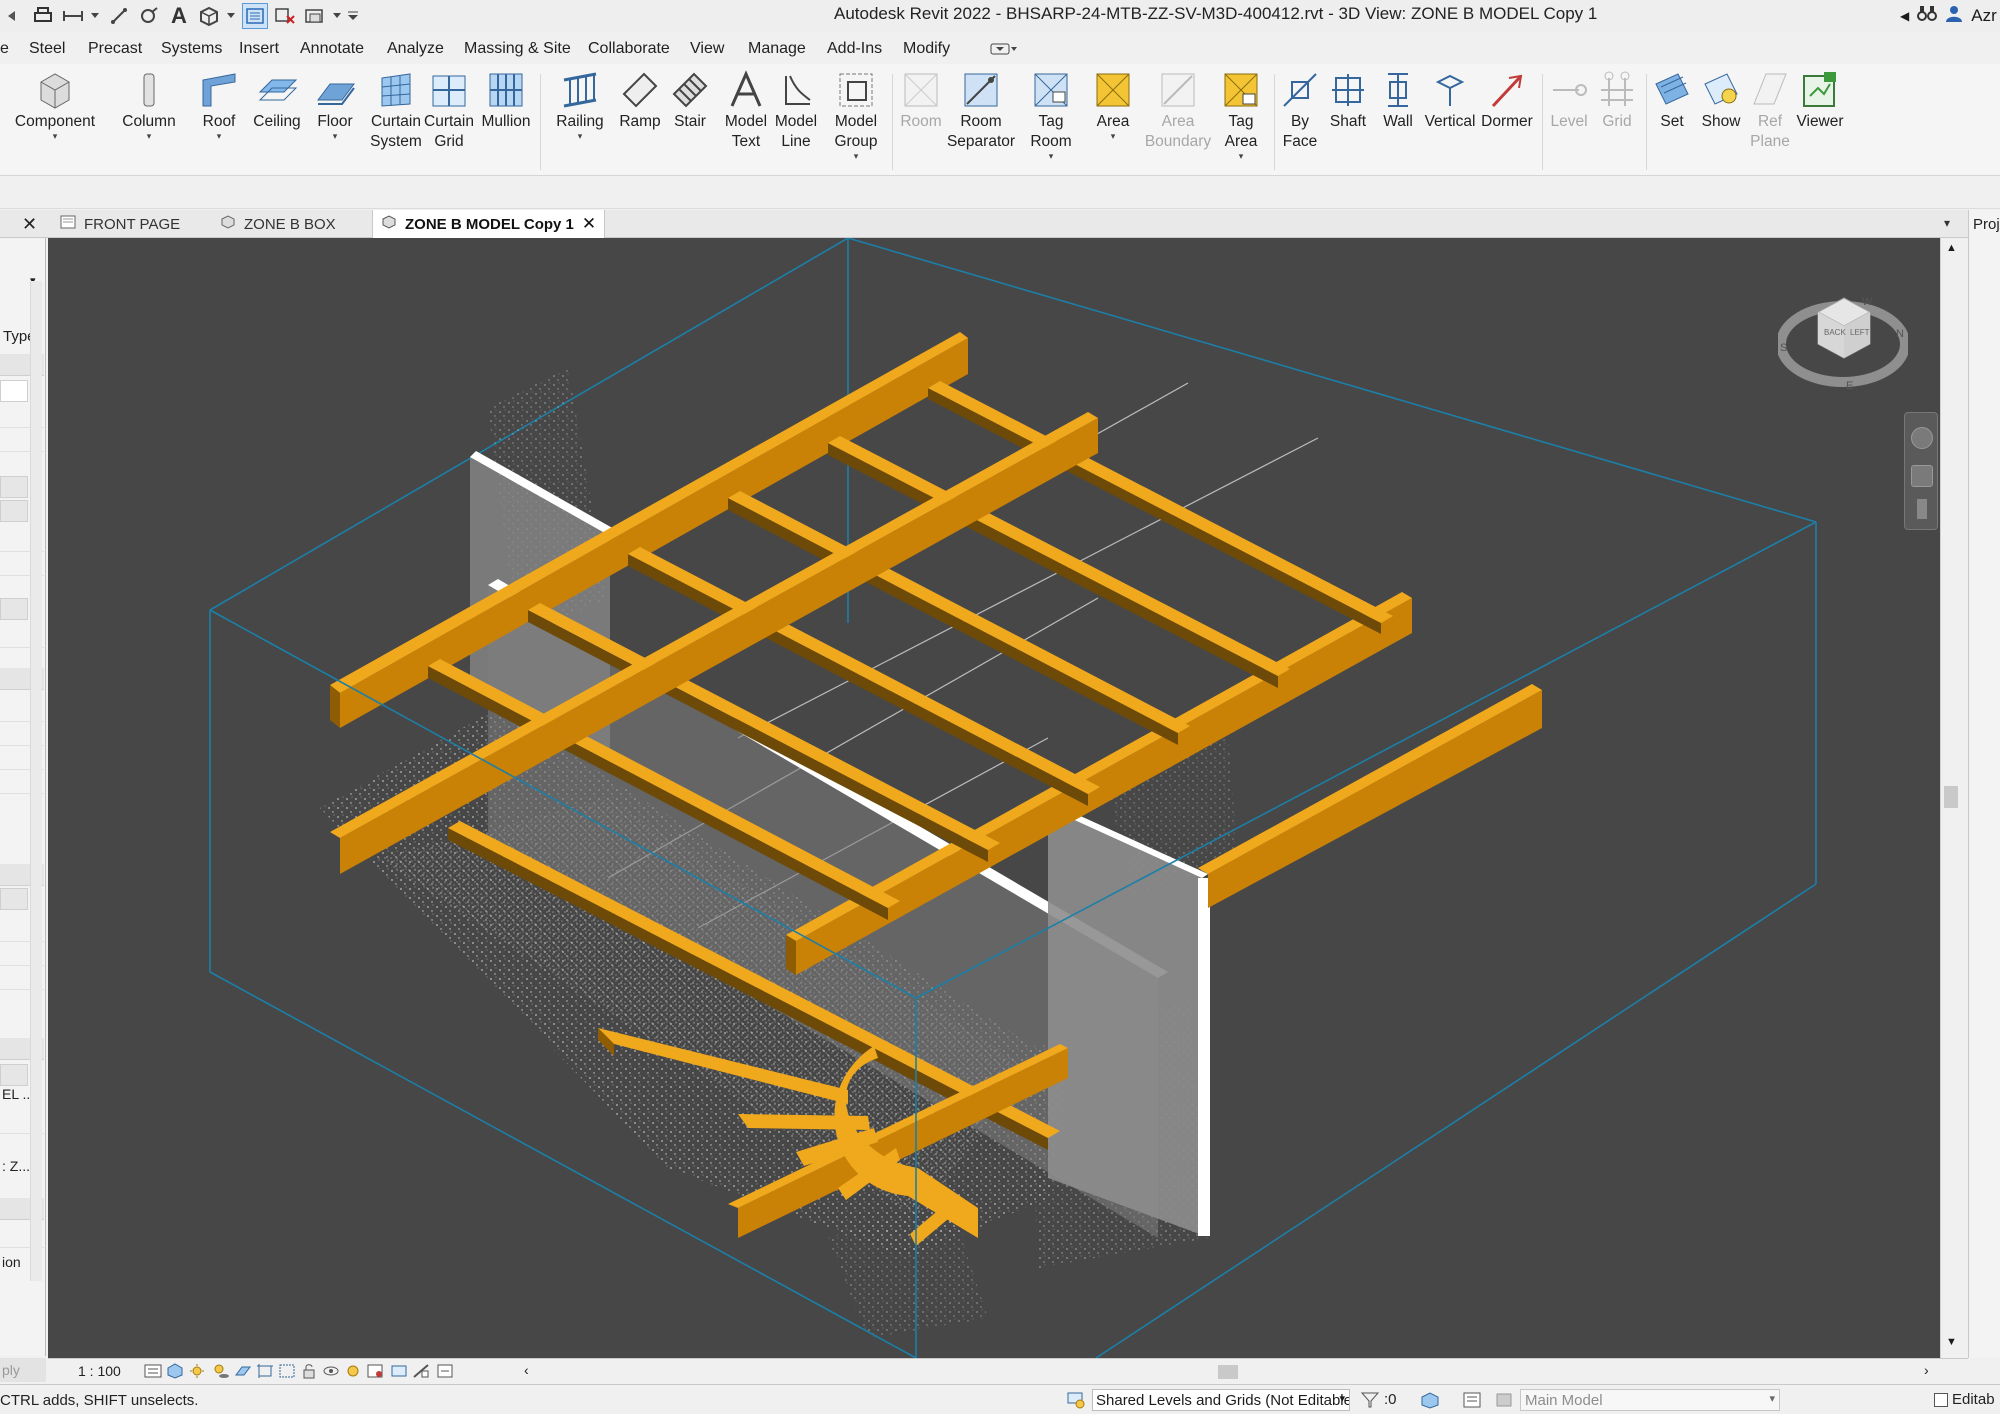  What do you see at coordinates (353, 16) in the screenshot?
I see `customize-qat-icon` at bounding box center [353, 16].